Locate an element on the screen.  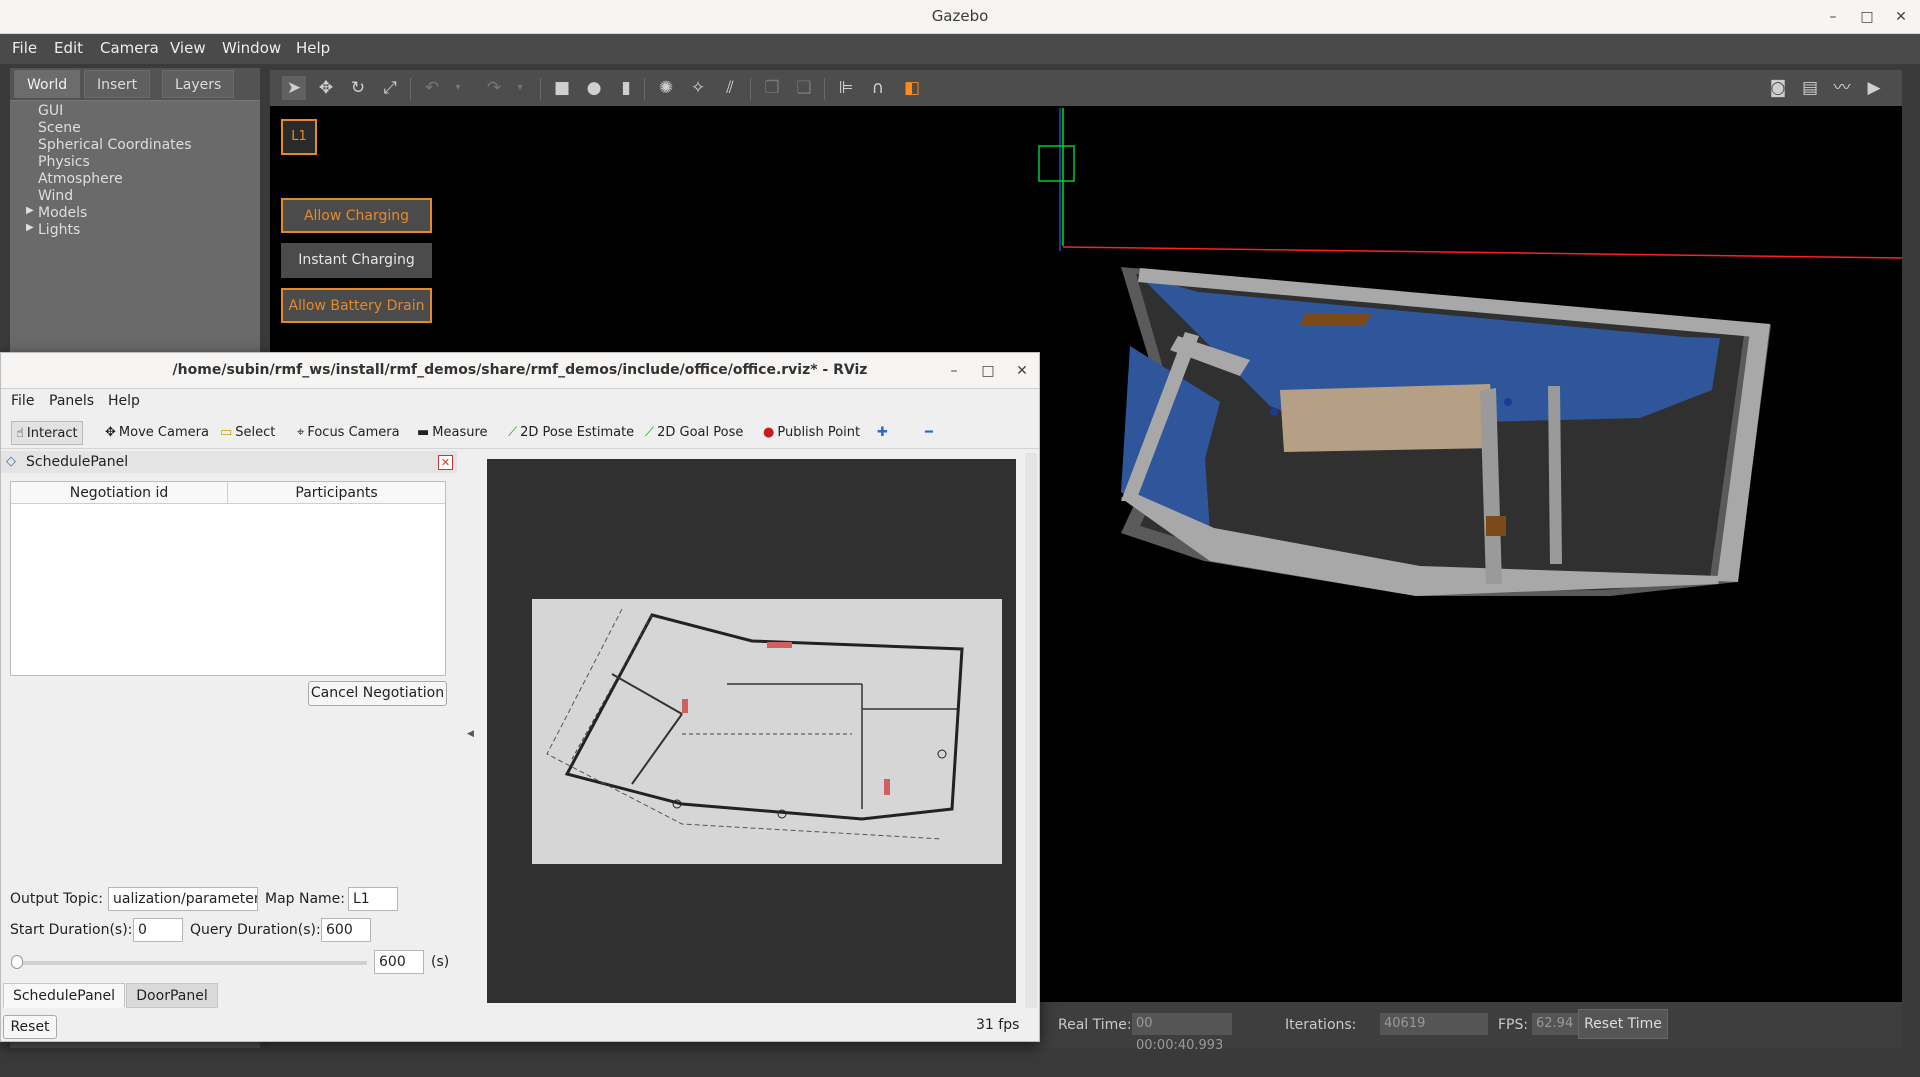
move-camera-tool-button: ✥ Move Camera is located at coordinates (157, 433).